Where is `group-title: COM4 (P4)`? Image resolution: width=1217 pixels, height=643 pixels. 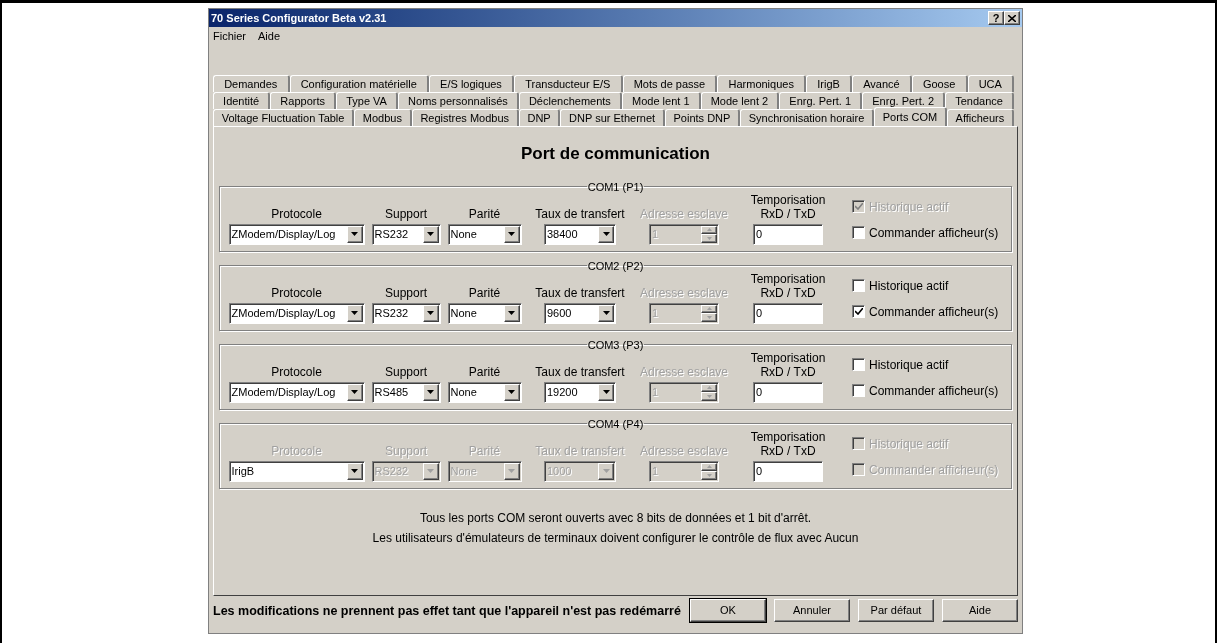
group-title: COM4 (P4) is located at coordinates (615, 423).